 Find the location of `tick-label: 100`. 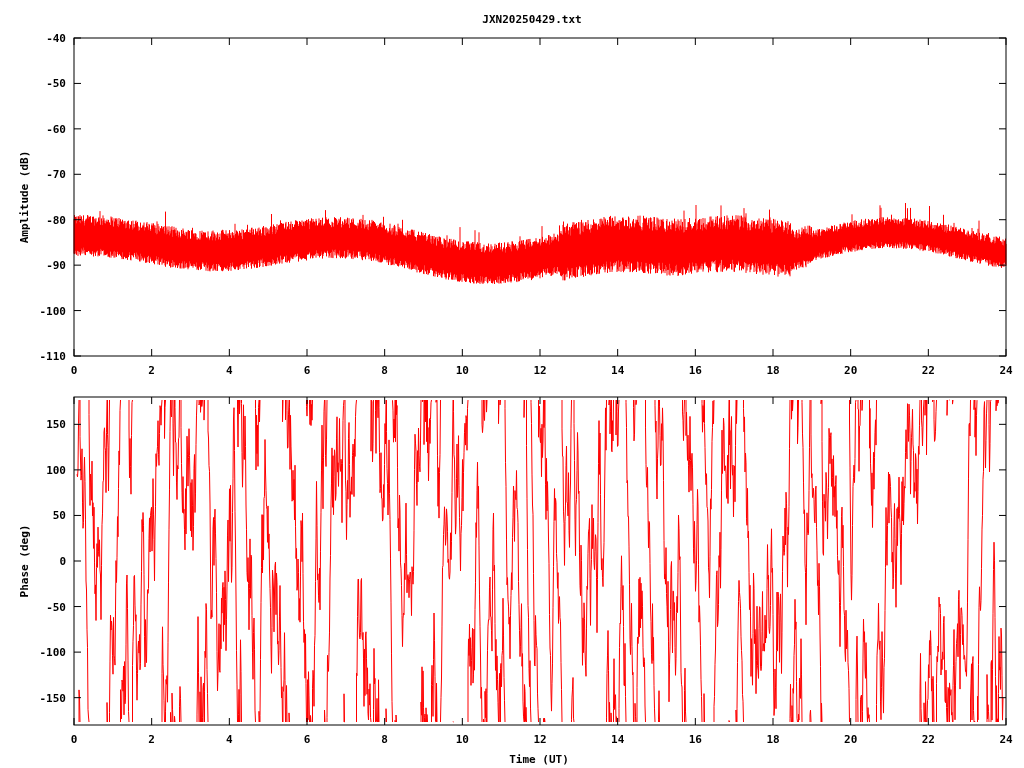

tick-label: 100 is located at coordinates (56, 470).